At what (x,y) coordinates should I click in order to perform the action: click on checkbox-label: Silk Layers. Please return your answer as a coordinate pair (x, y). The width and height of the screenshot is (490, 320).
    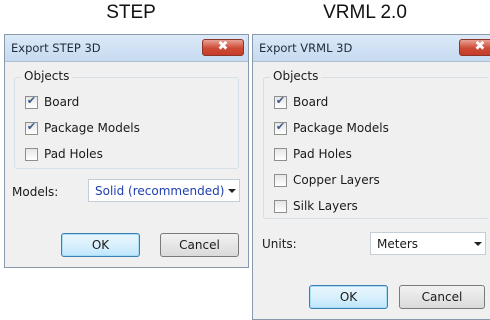
    Looking at the image, I should click on (325, 206).